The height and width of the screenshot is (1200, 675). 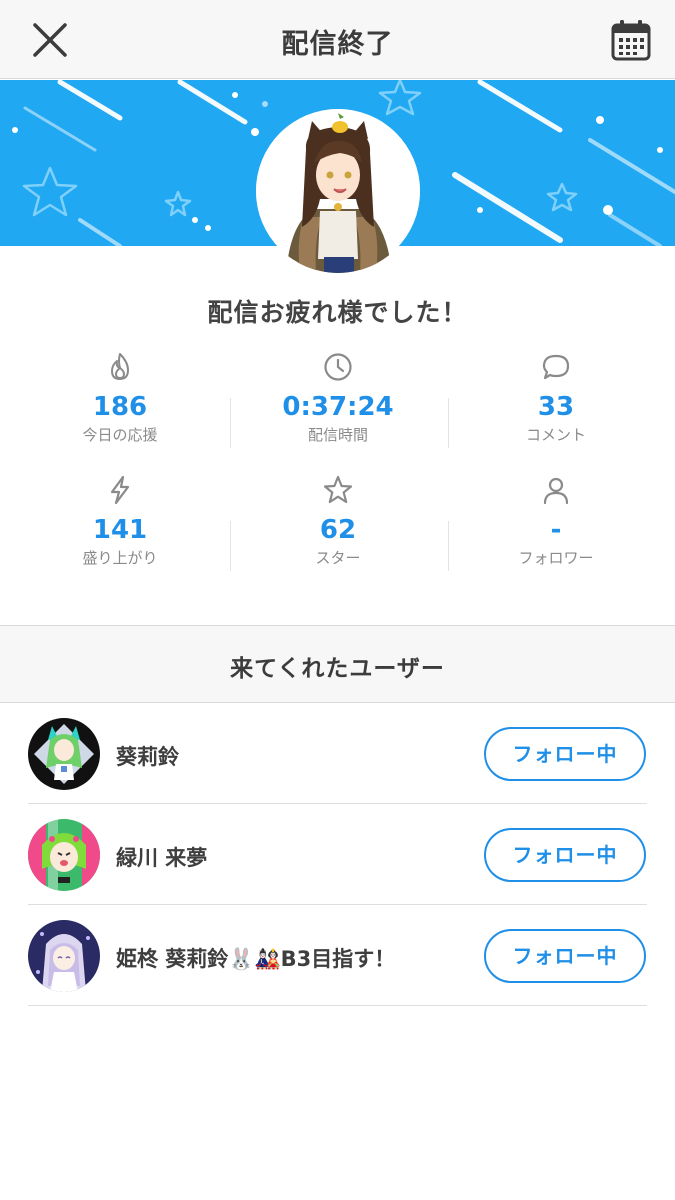 What do you see at coordinates (338, 191) in the screenshot?
I see `streamer-avatar` at bounding box center [338, 191].